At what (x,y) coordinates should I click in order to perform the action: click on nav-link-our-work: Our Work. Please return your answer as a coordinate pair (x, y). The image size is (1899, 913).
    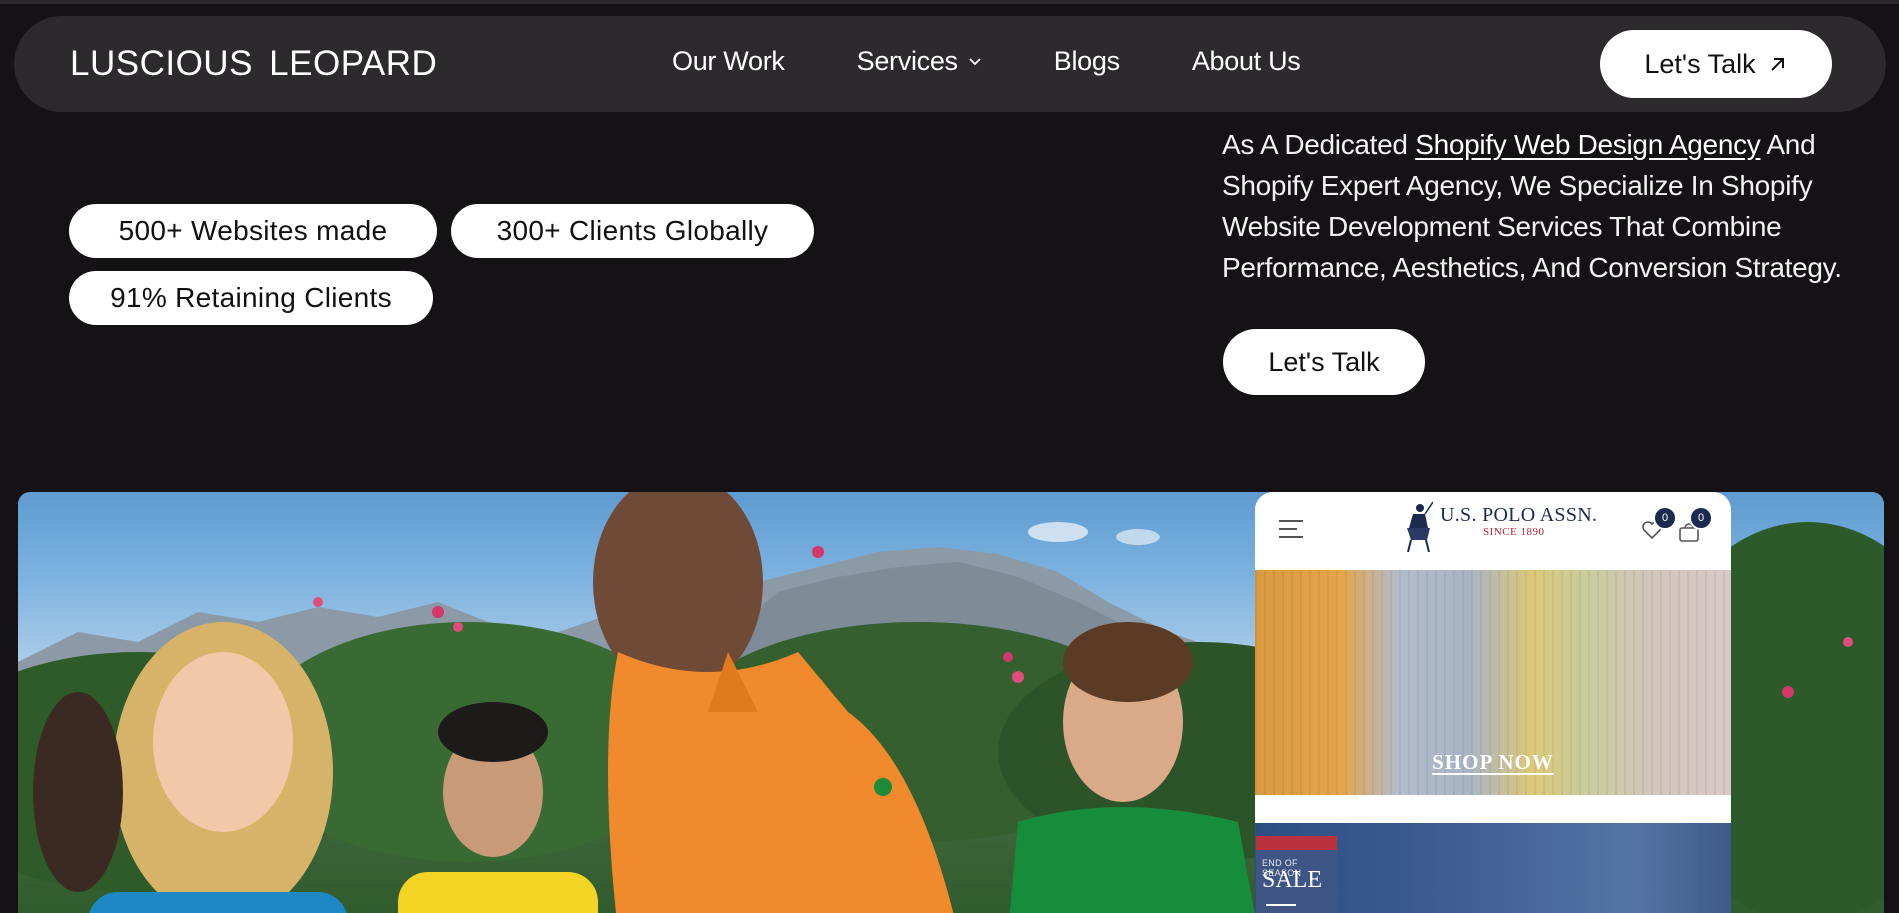
    Looking at the image, I should click on (728, 61).